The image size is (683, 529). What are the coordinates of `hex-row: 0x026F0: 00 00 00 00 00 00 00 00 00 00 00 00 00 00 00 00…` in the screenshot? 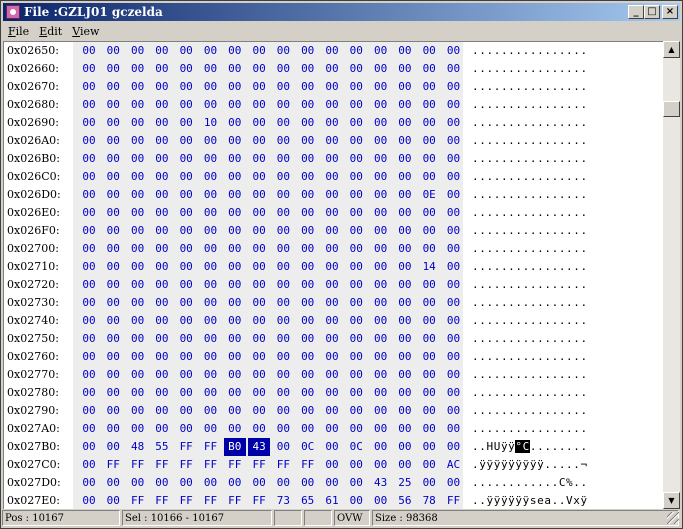 It's located at (333, 231).